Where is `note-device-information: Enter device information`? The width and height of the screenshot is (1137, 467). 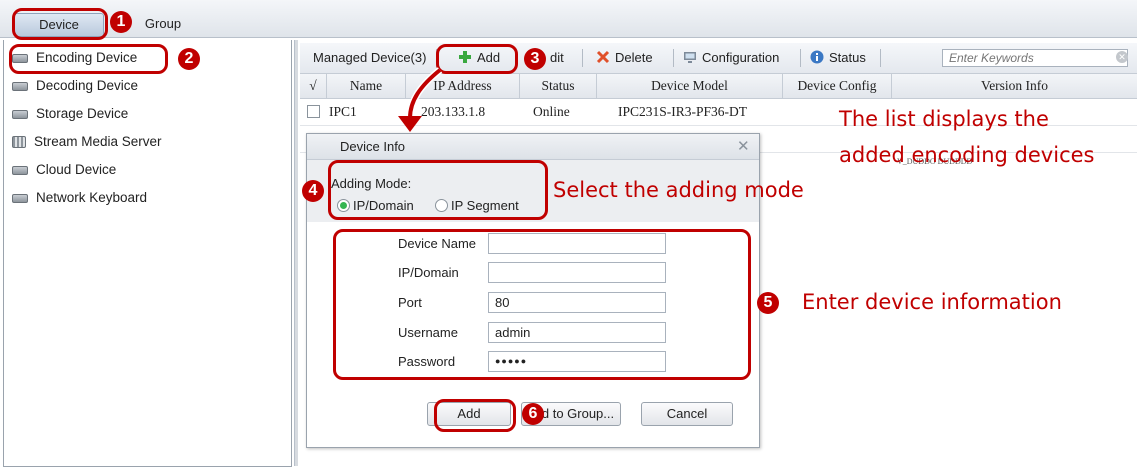
note-device-information: Enter device information is located at coordinates (932, 302).